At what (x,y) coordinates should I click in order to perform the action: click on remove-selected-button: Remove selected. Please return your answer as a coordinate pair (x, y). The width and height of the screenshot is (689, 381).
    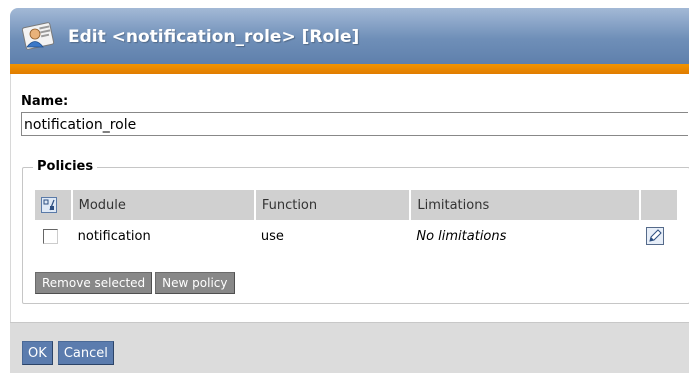
    Looking at the image, I should click on (94, 283).